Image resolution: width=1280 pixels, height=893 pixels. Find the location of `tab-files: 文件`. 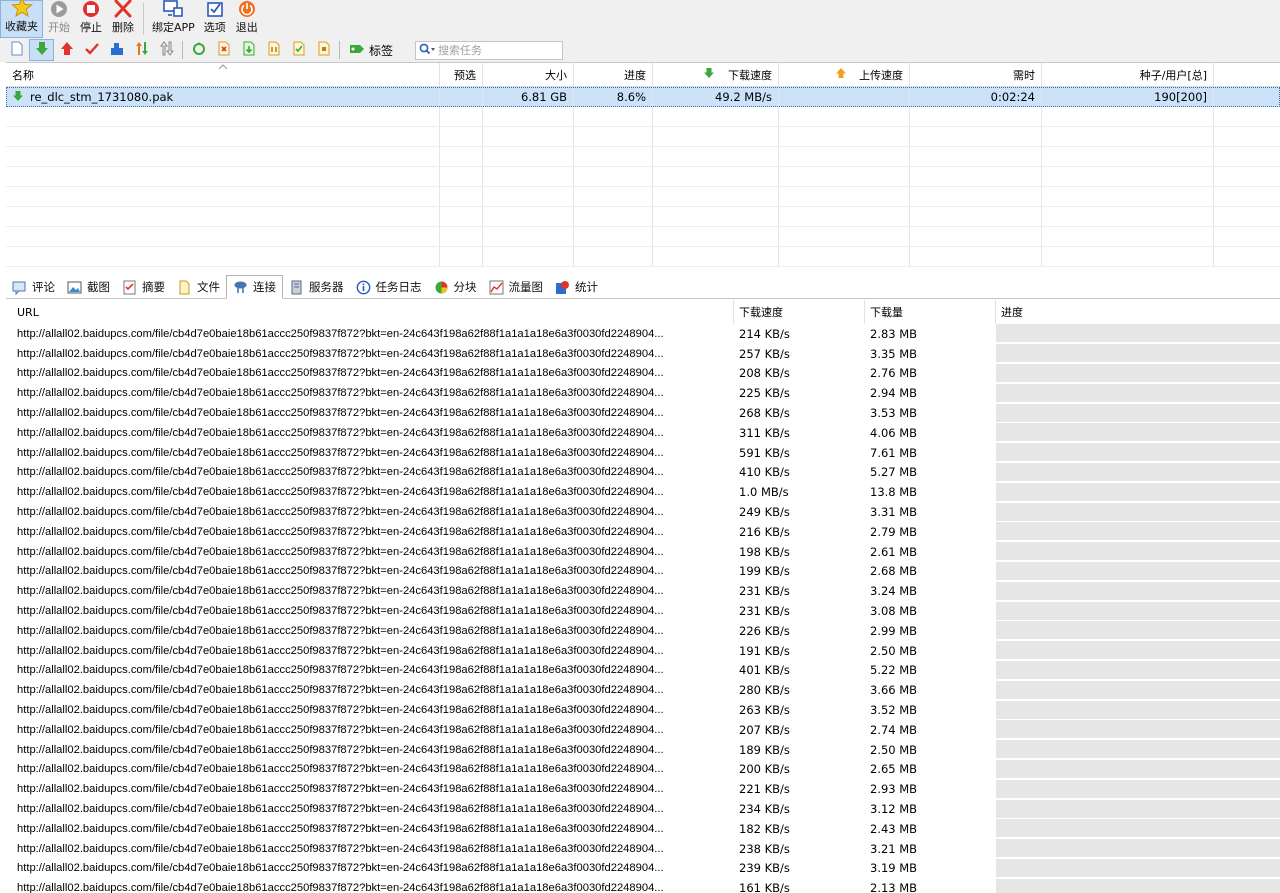

tab-files: 文件 is located at coordinates (198, 287).